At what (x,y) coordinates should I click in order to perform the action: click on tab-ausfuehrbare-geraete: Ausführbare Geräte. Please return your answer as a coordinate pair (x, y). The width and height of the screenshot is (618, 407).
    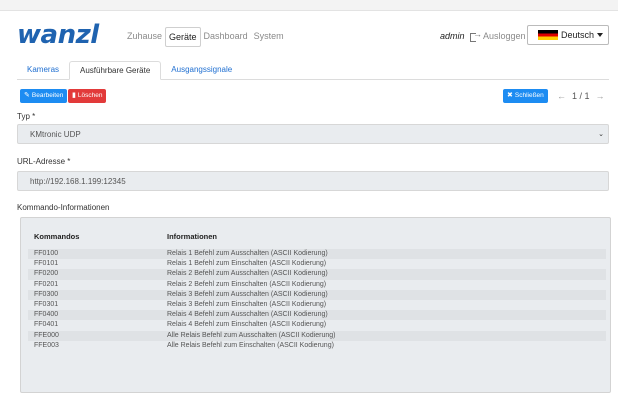
    Looking at the image, I should click on (115, 70).